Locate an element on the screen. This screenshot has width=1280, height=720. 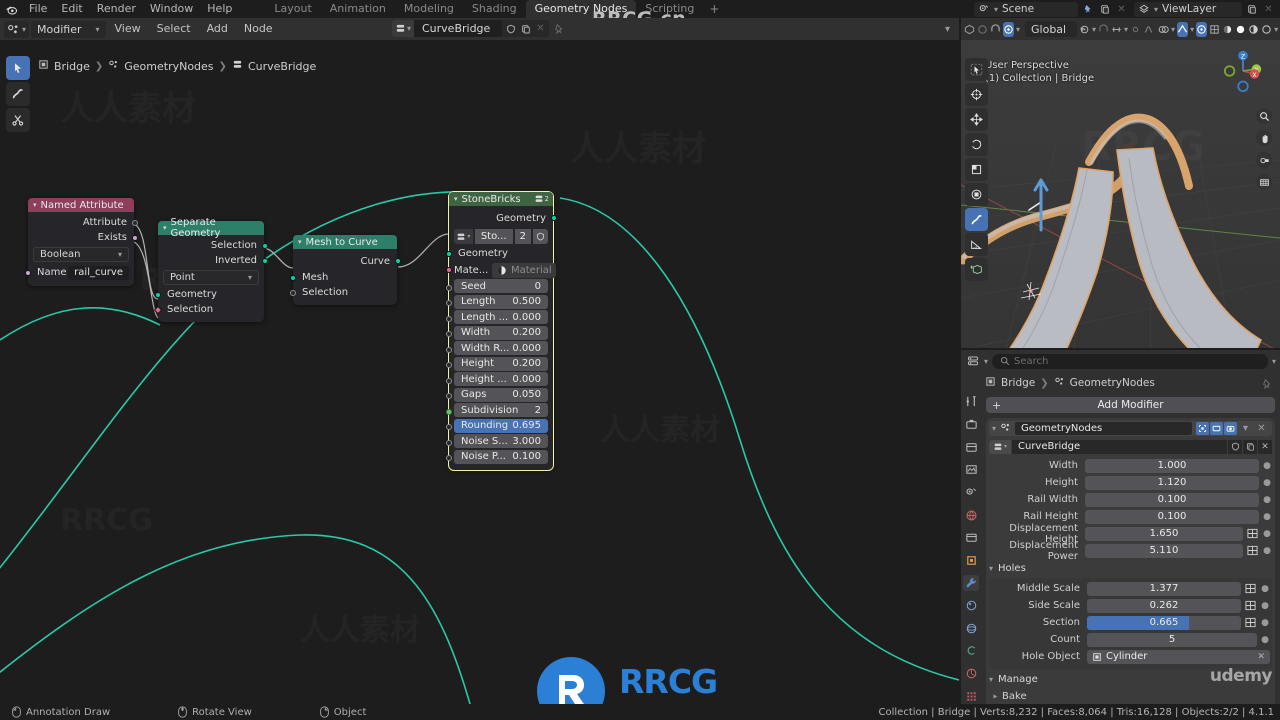
prop-height: Height 0.200 is located at coordinates (501, 363).